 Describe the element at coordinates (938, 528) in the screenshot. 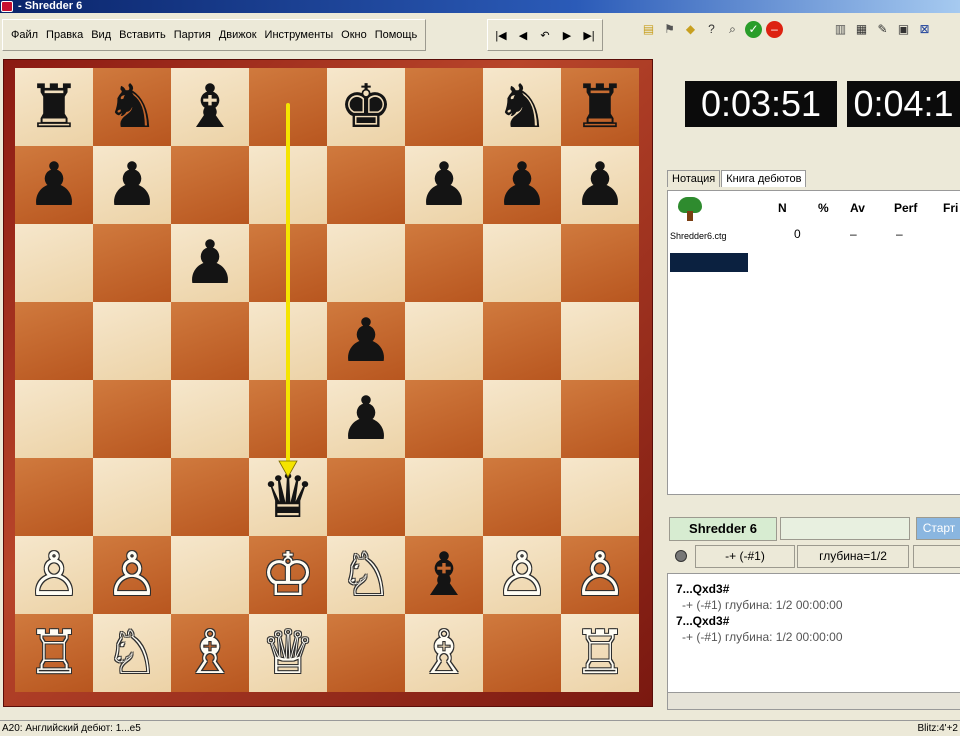

I see `start-button: Старт` at that location.